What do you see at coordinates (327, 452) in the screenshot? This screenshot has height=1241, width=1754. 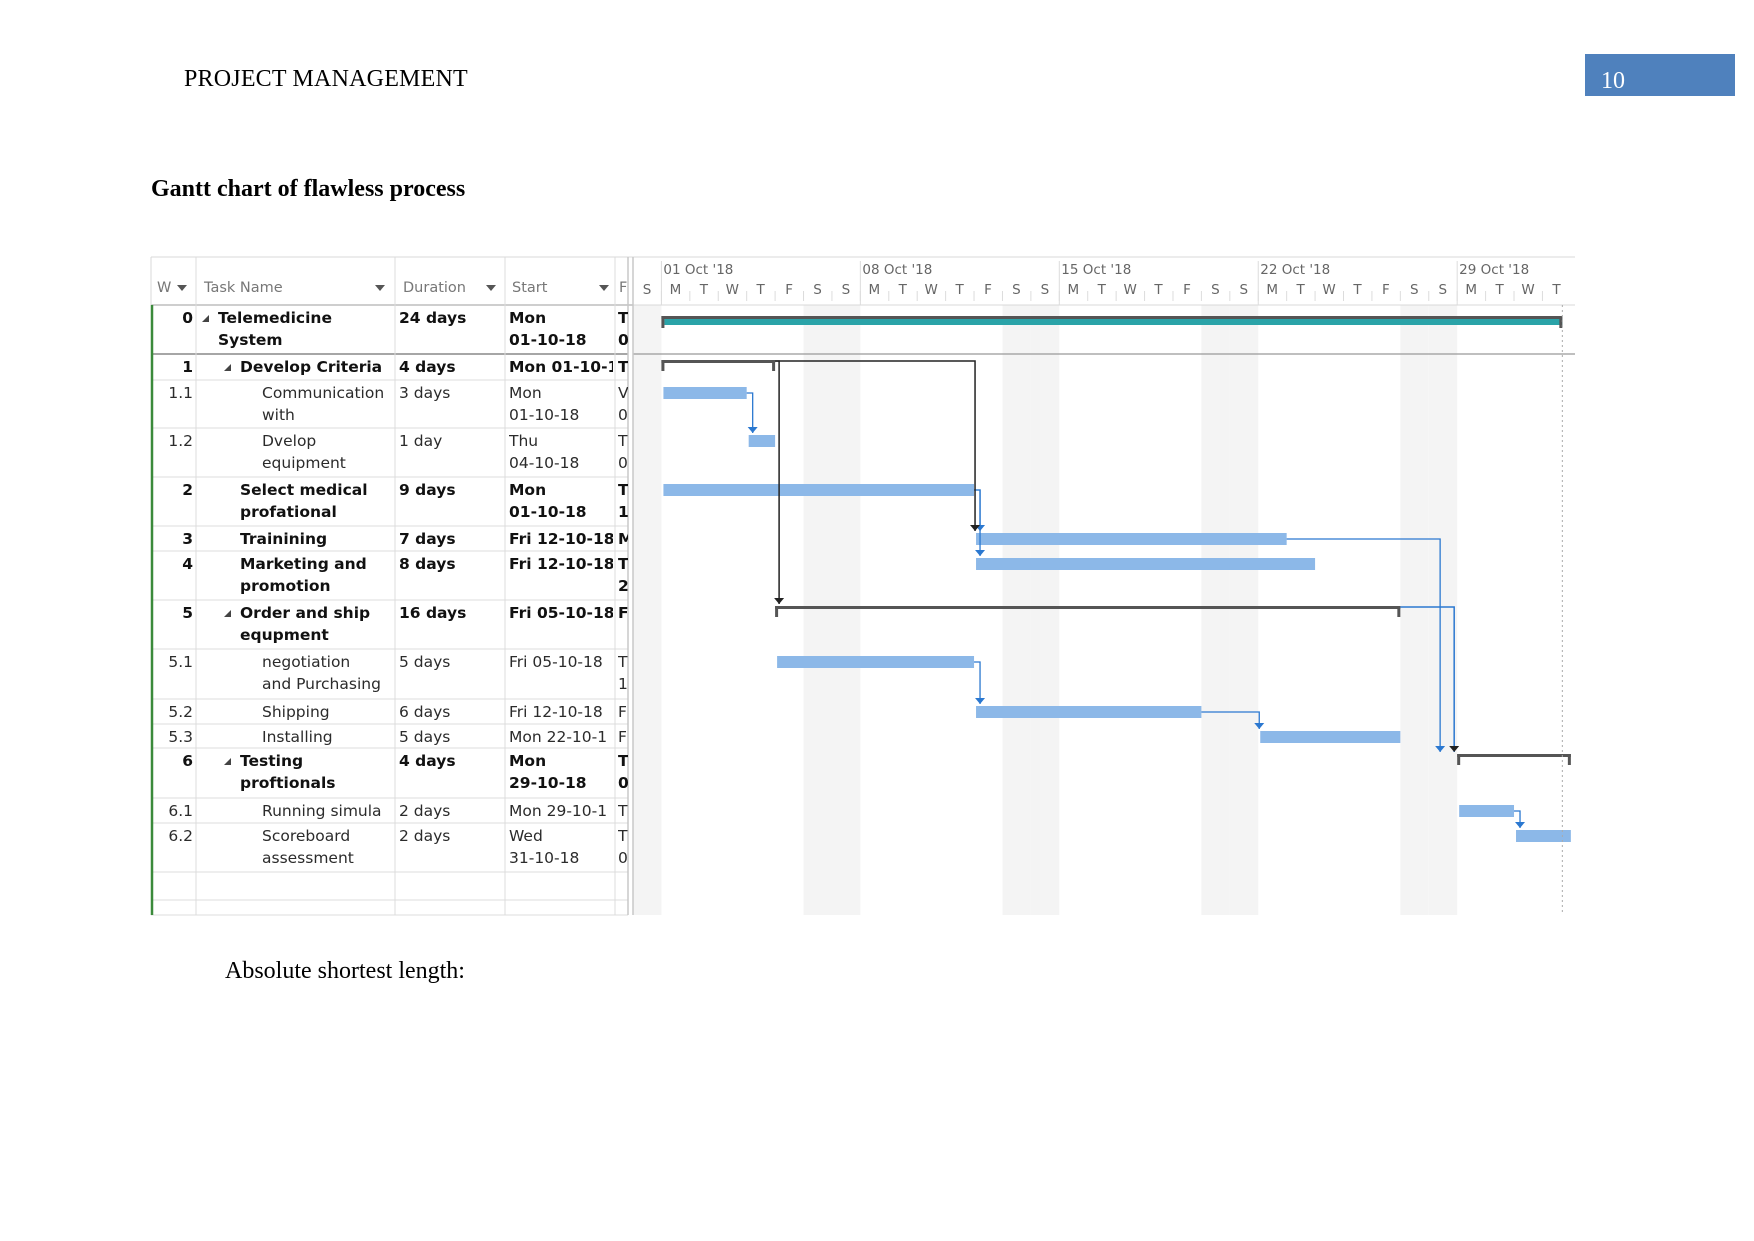 I see `row-task-name: Dvelop equipment` at bounding box center [327, 452].